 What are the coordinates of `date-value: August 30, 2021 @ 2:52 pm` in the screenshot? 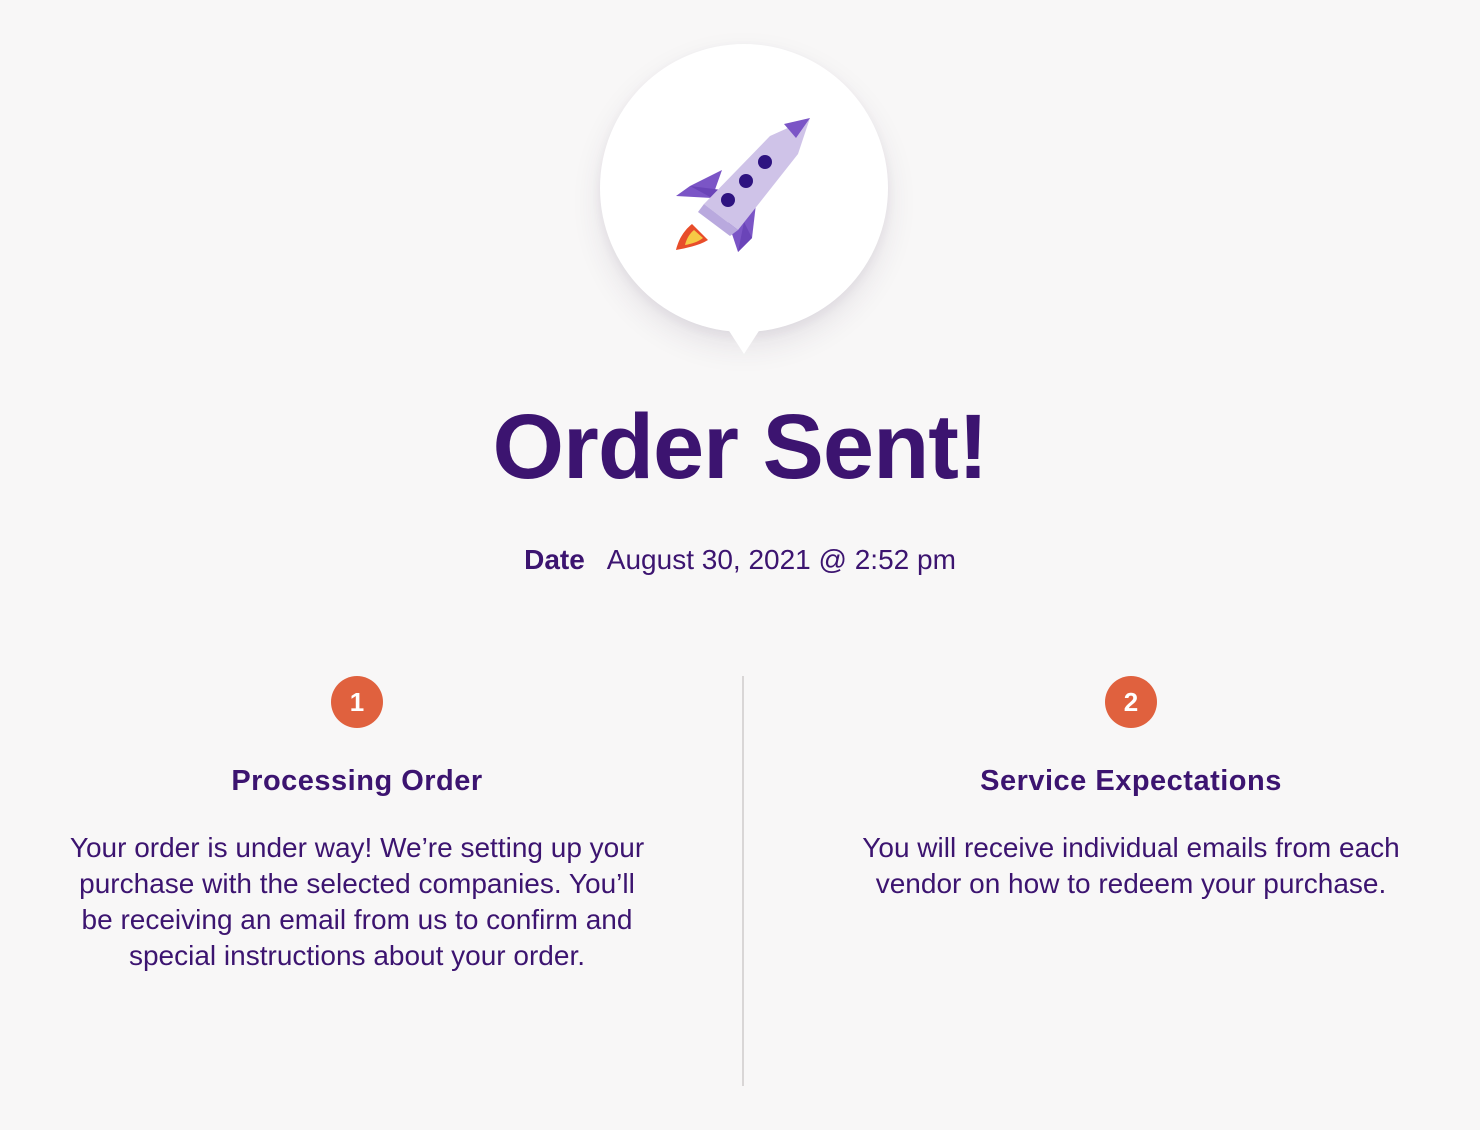 It's located at (781, 559).